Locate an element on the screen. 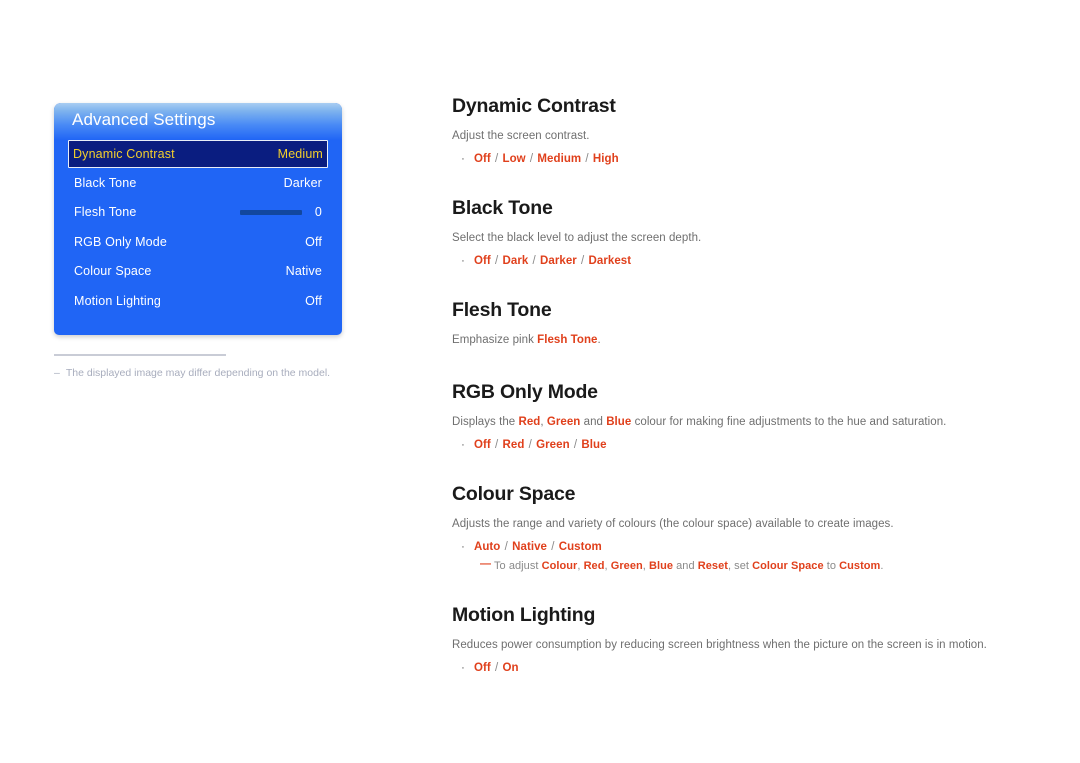  osd-row-flesh-tone: Flesh Tone 0 is located at coordinates (198, 213).